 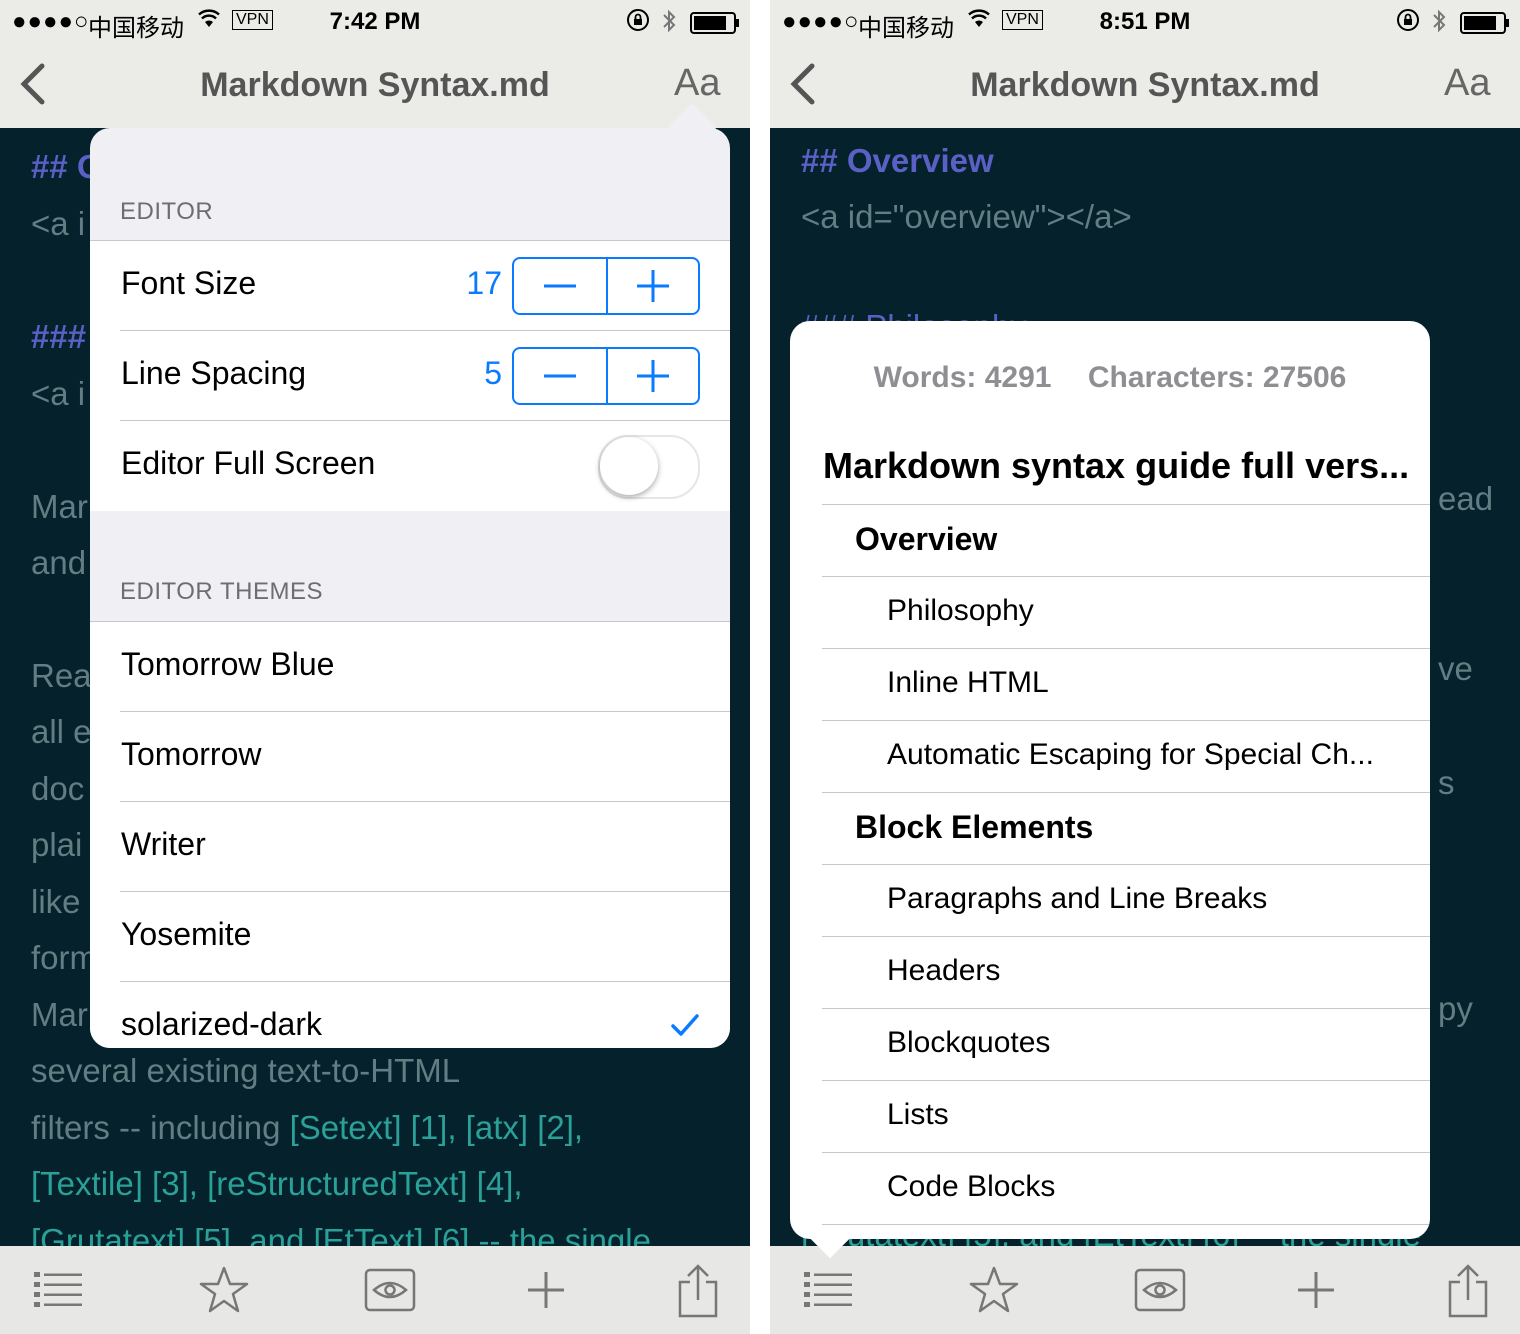 I want to click on editor-line: all e, so click(x=61, y=731).